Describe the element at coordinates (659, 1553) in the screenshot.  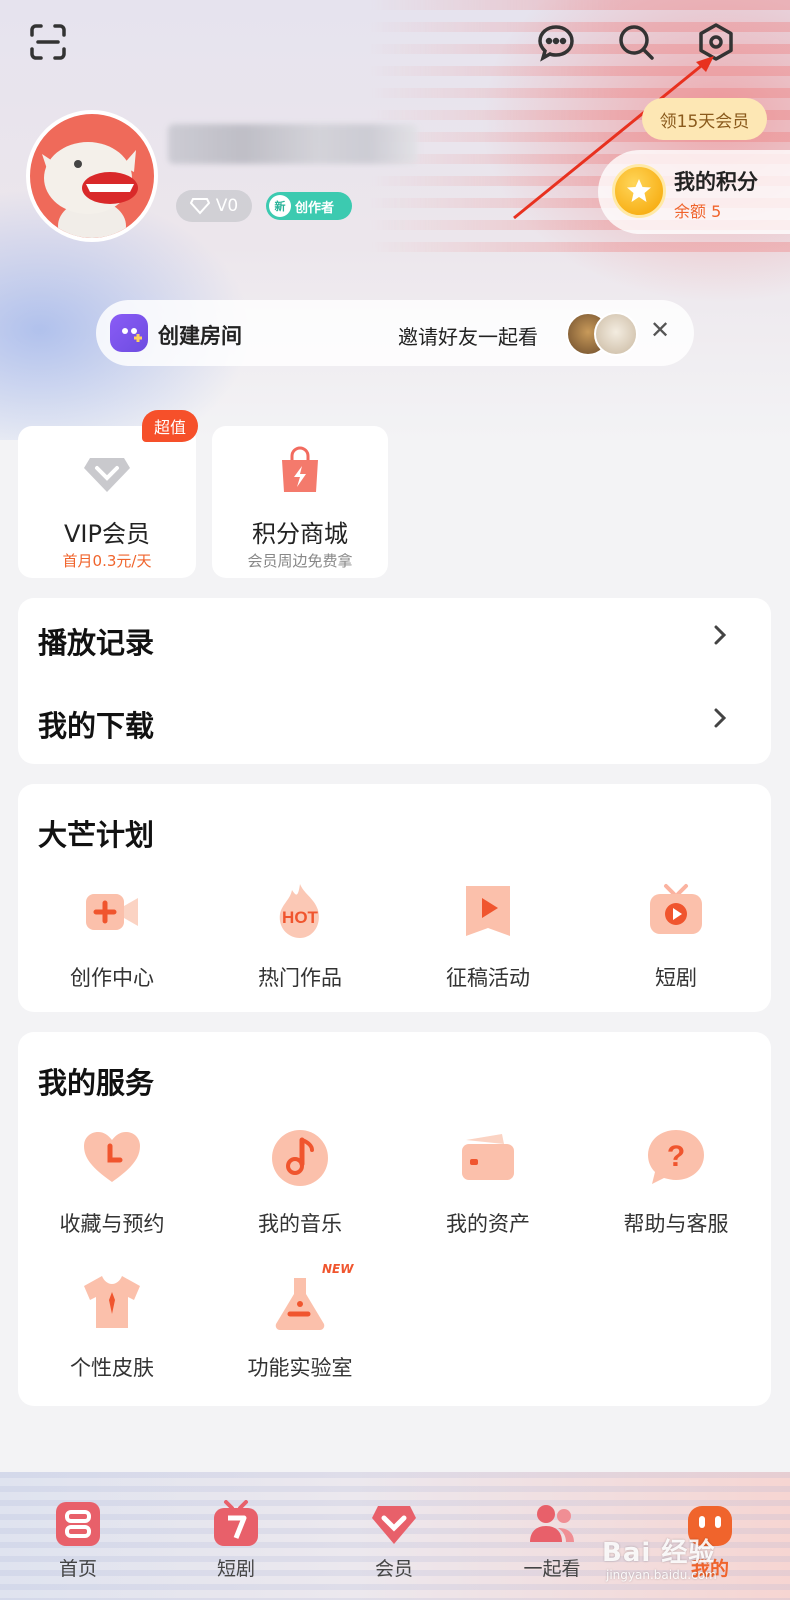
I see `baidu-watermark: Bai 经验` at that location.